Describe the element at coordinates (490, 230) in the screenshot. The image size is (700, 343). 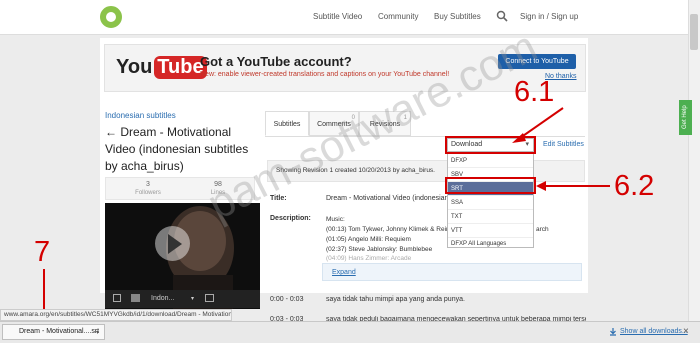
I see `format-option-vtt: VTT` at that location.